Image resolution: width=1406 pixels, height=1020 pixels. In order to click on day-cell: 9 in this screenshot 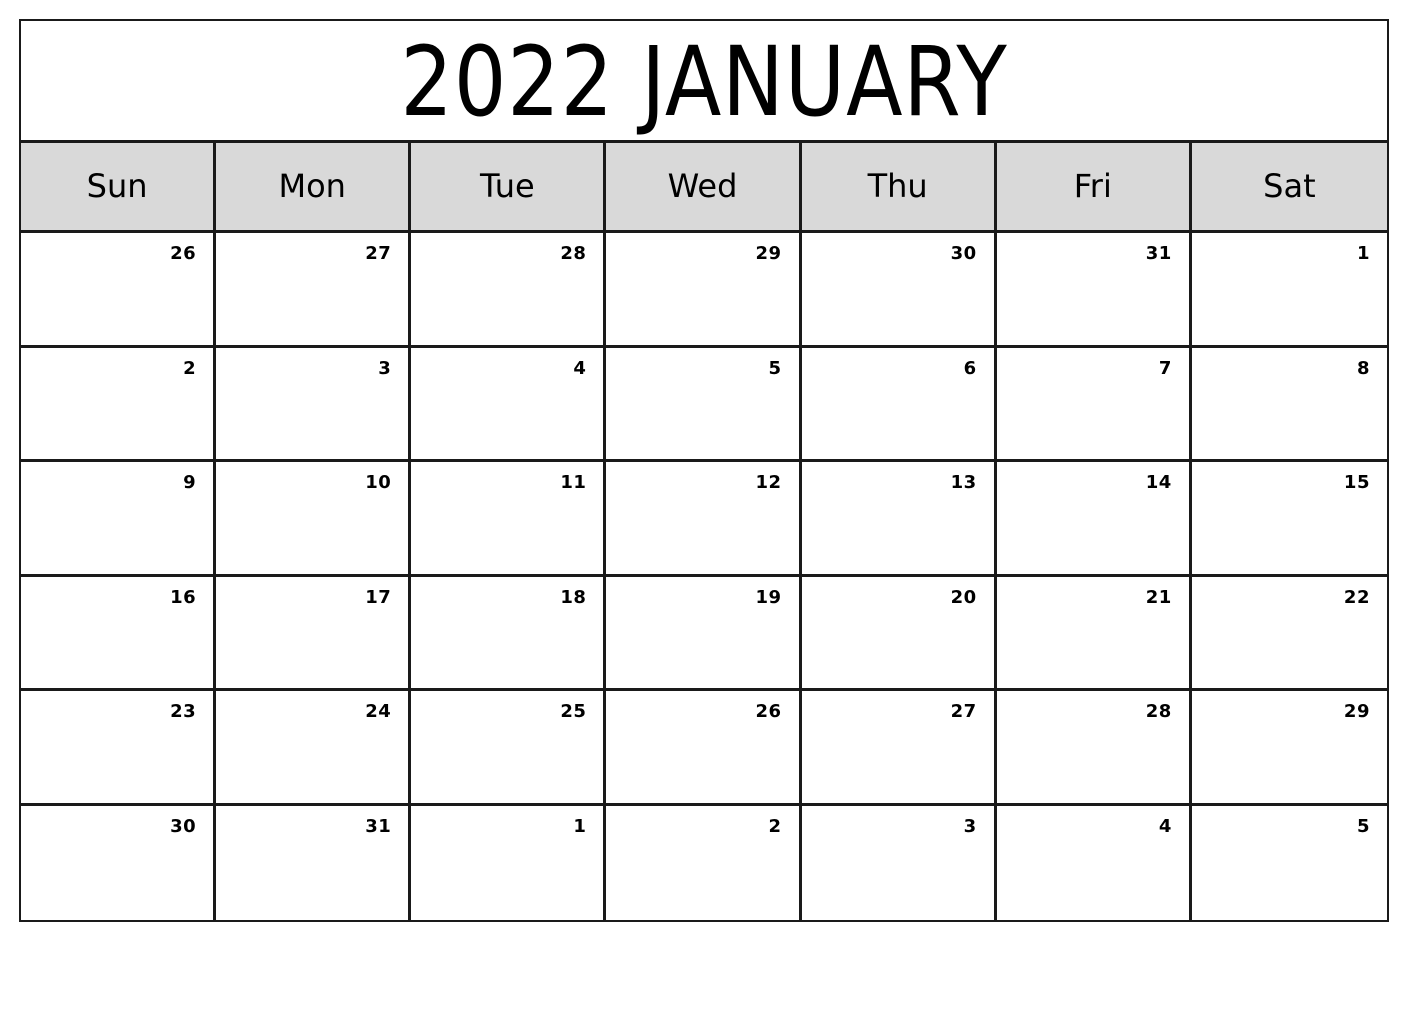, I will do `click(119, 519)`.